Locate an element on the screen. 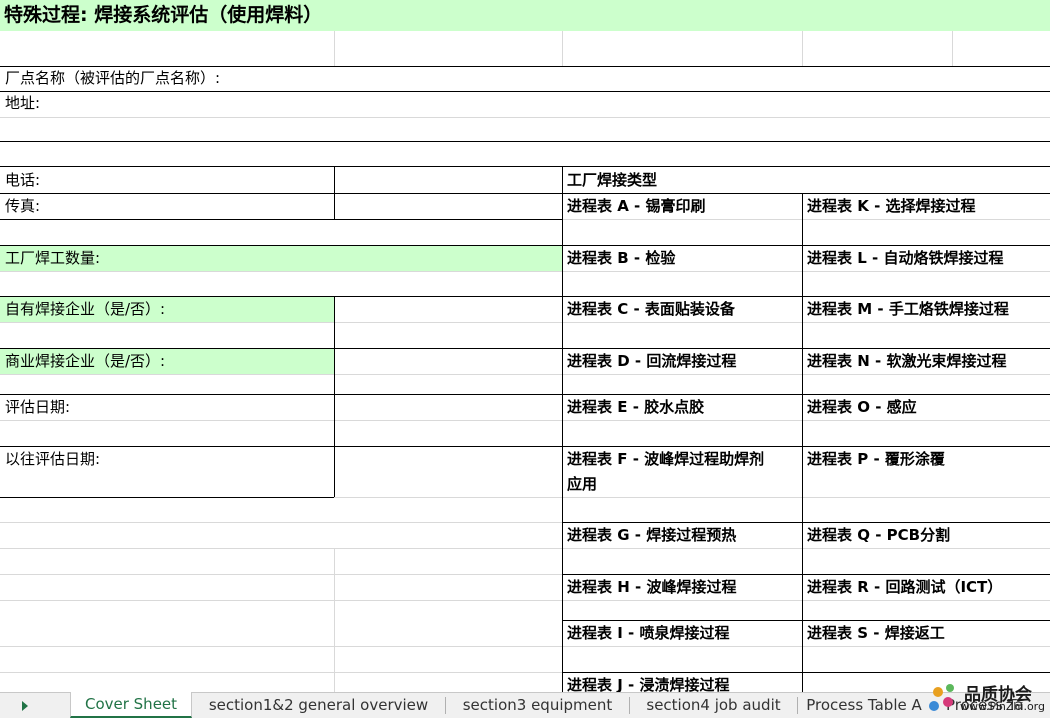 The width and height of the screenshot is (1050, 718). process-table-q: 进程表 Q - PCB分割 is located at coordinates (926, 535).